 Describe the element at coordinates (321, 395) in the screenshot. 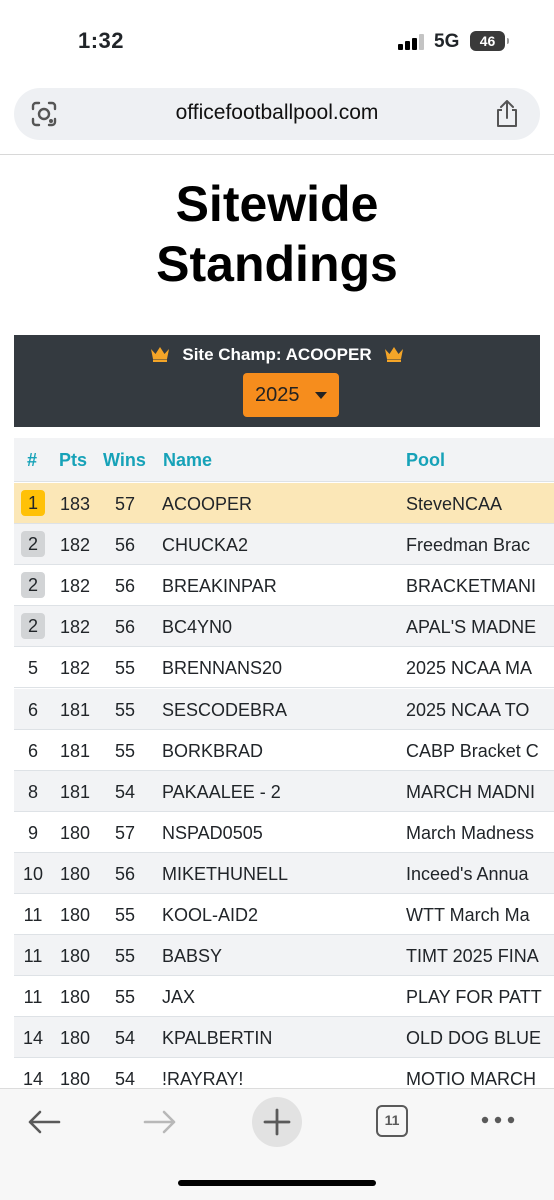

I see `chevron-down-icon` at that location.